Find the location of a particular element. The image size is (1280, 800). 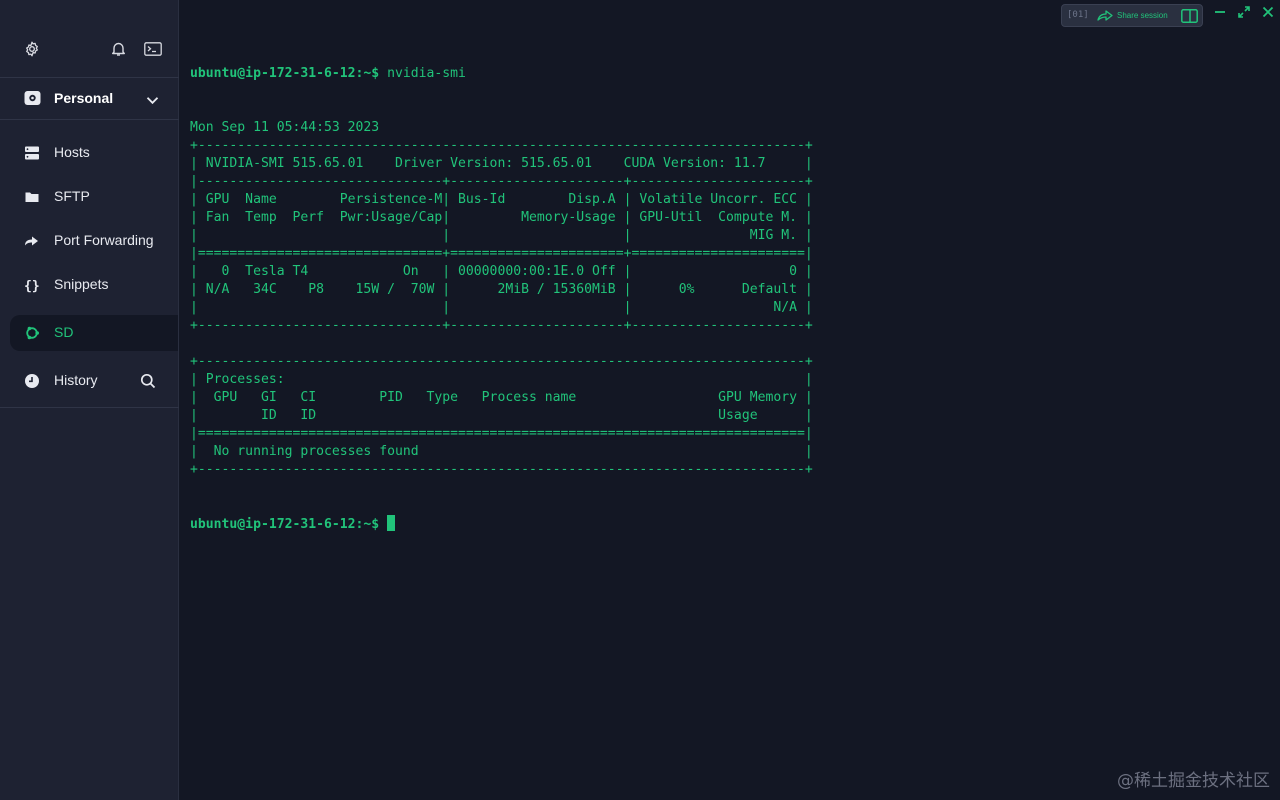

bell-icon is located at coordinates (118, 49).